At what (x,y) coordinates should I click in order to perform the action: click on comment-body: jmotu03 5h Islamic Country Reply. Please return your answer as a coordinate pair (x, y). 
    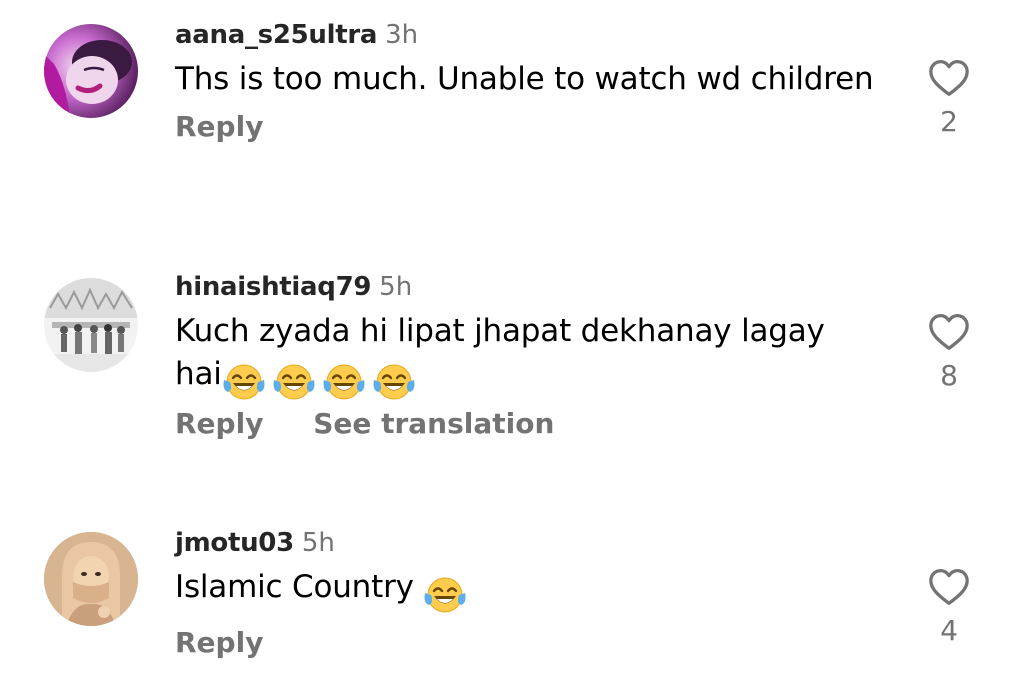
    Looking at the image, I should click on (525, 594).